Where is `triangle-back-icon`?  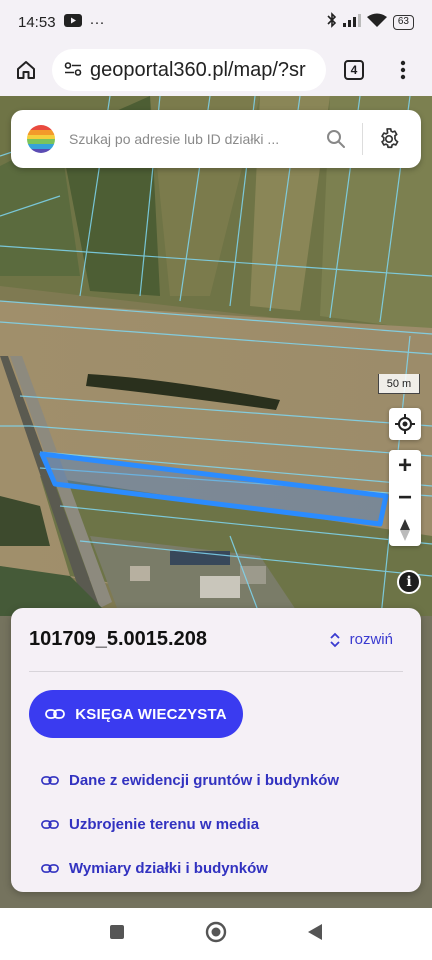 triangle-back-icon is located at coordinates (315, 931).